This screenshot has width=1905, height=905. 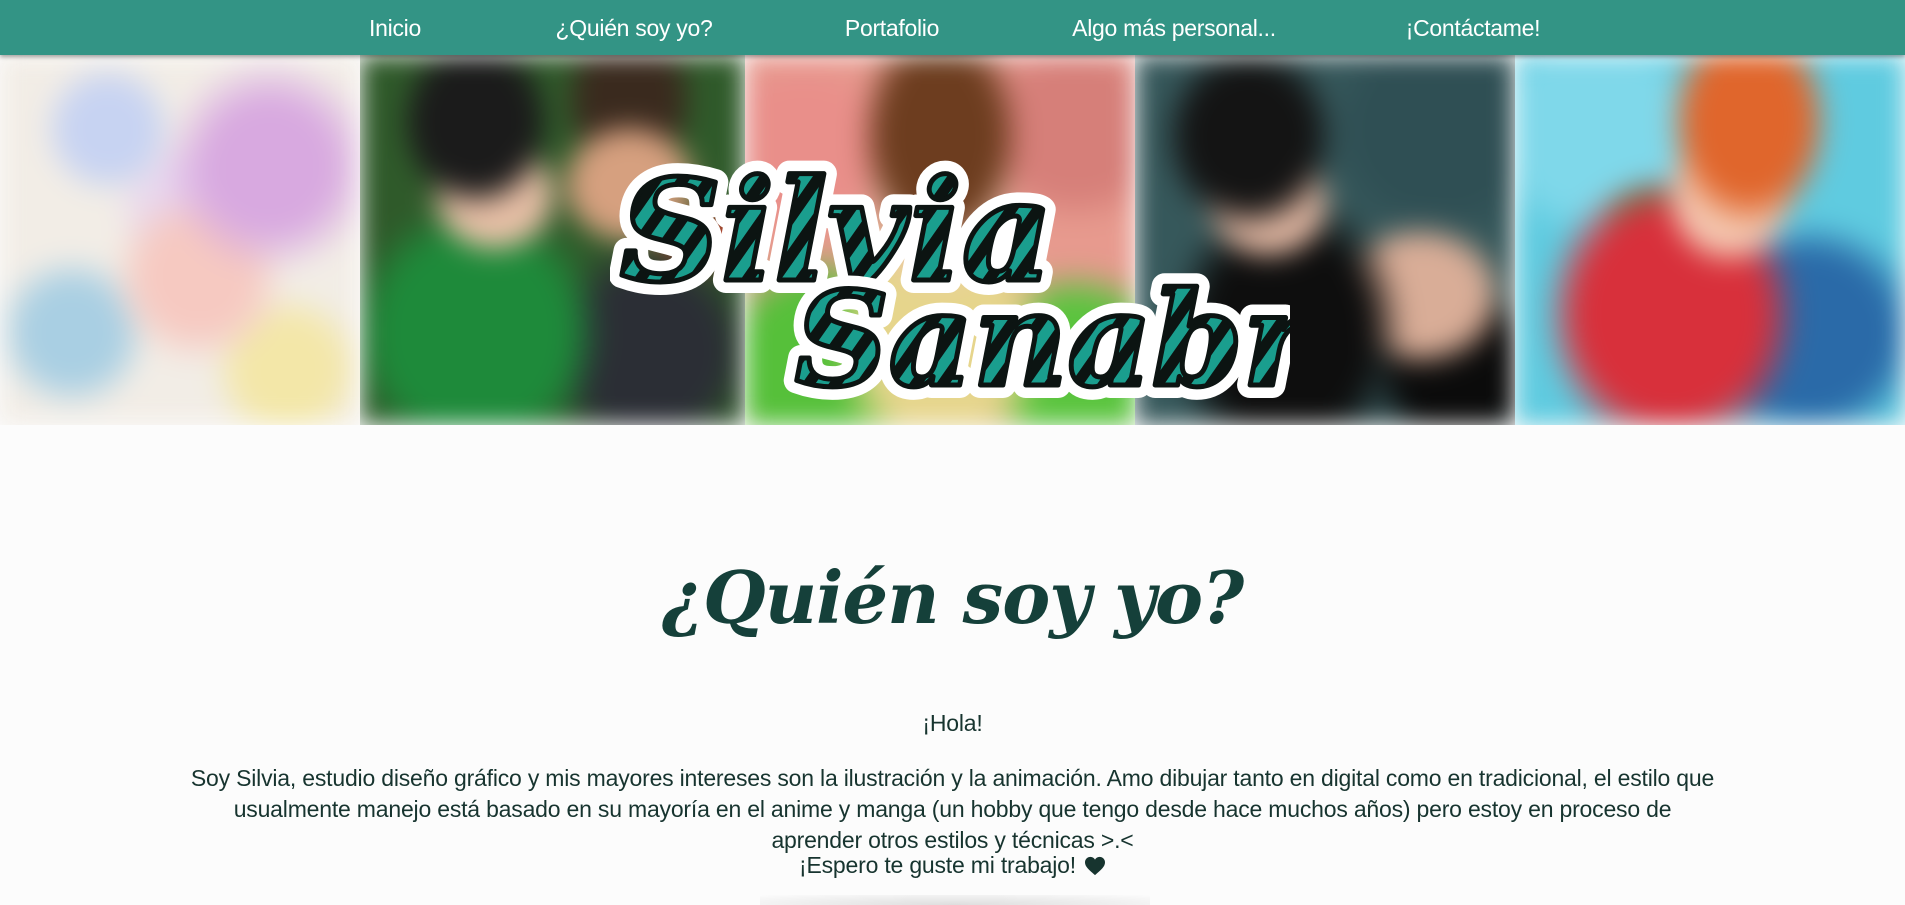 I want to click on closing-paragraph: ¡Espero te guste mi trabajo!, so click(x=952, y=865).